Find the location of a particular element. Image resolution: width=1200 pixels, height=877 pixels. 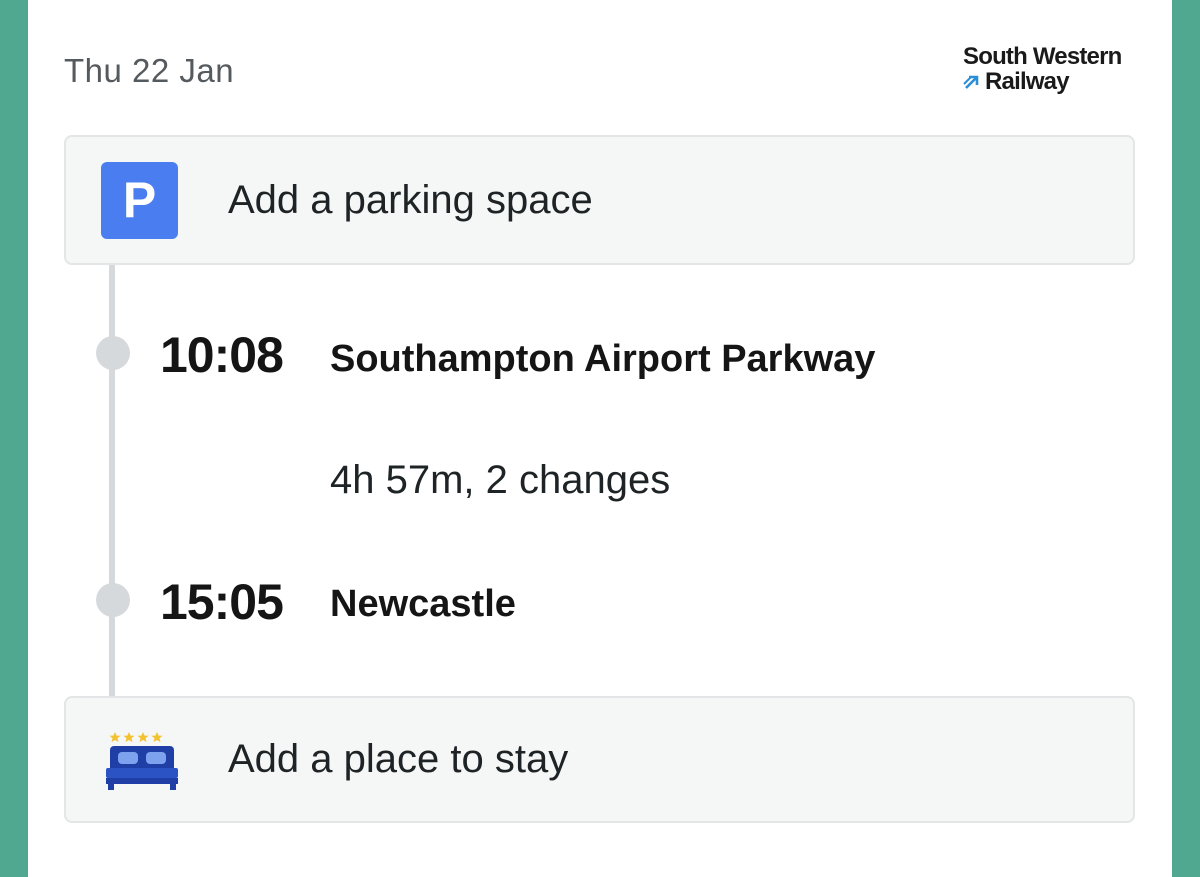

logo-text-line1: South Western is located at coordinates (1042, 56).